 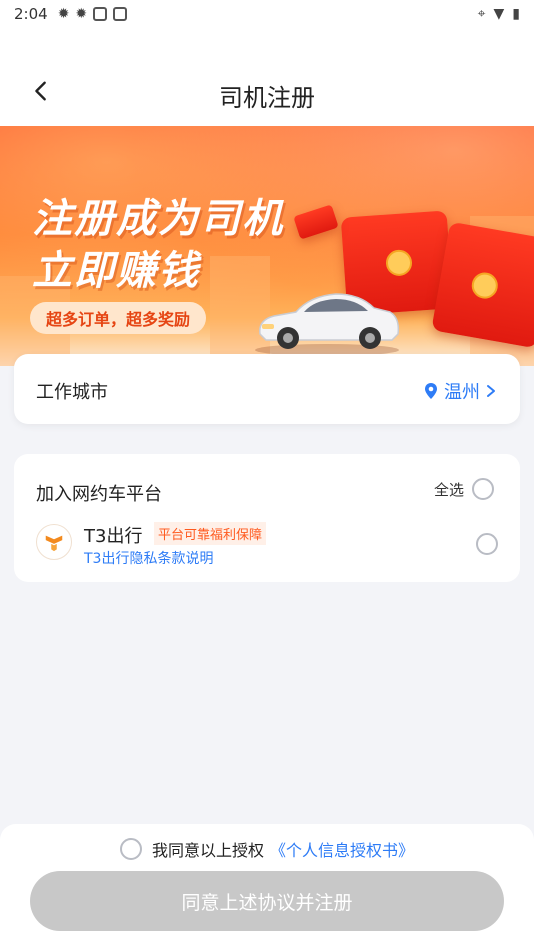 What do you see at coordinates (267, 849) in the screenshot?
I see `agreement-row: 我同意以上授权 《个人信息授权书》` at bounding box center [267, 849].